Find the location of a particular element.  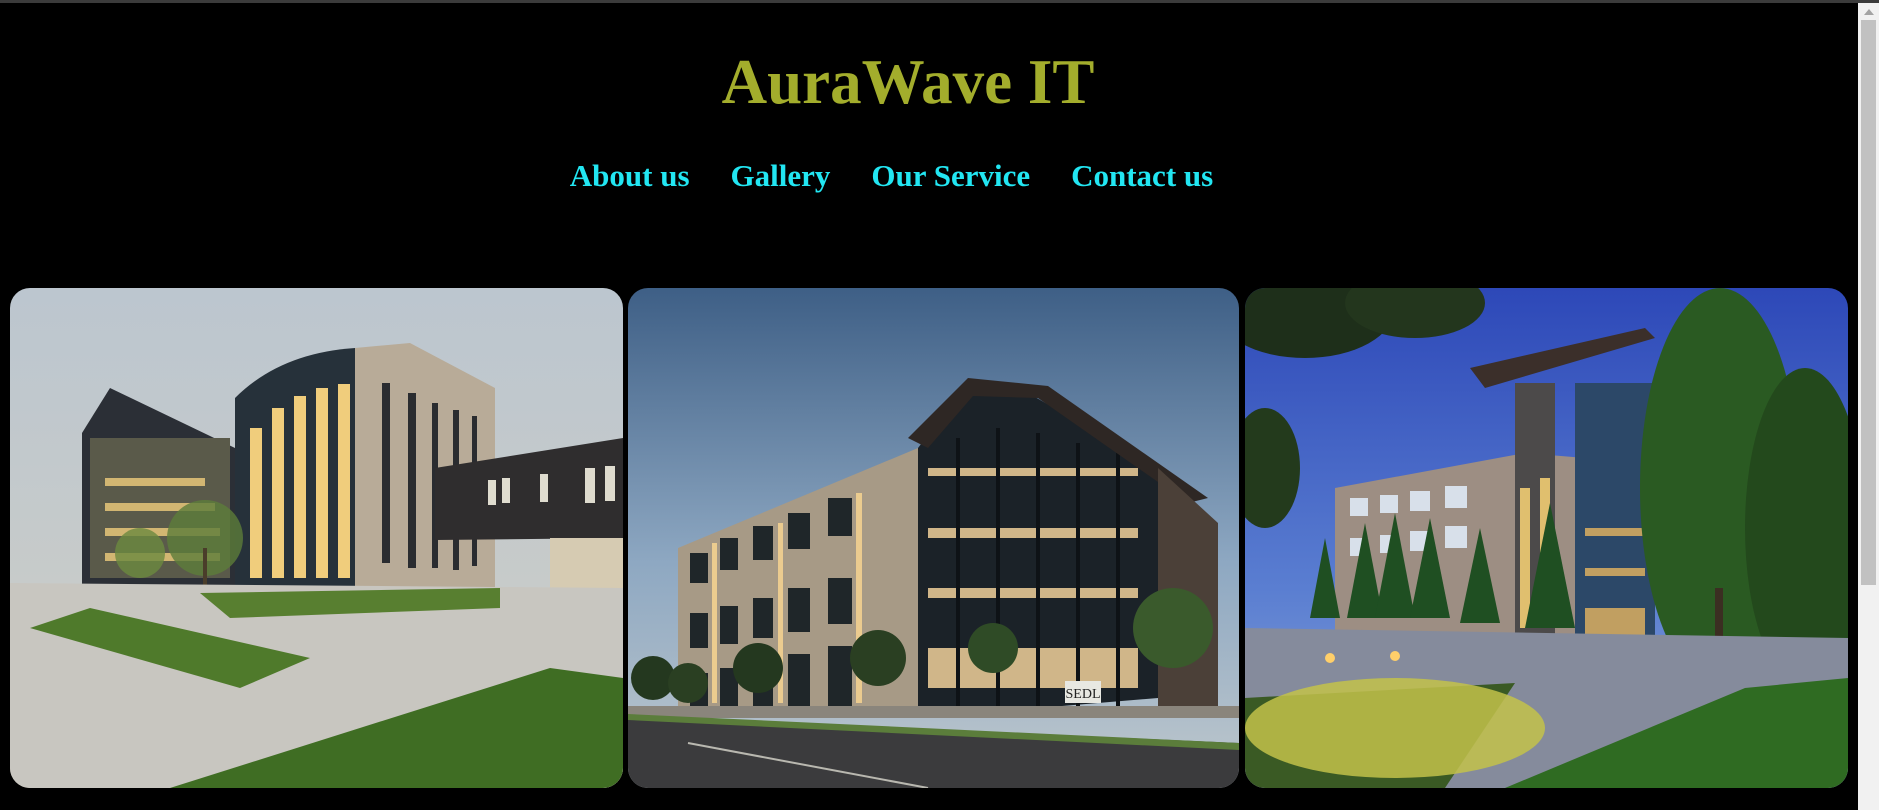

scrollbar-thumb is located at coordinates (1868, 302).